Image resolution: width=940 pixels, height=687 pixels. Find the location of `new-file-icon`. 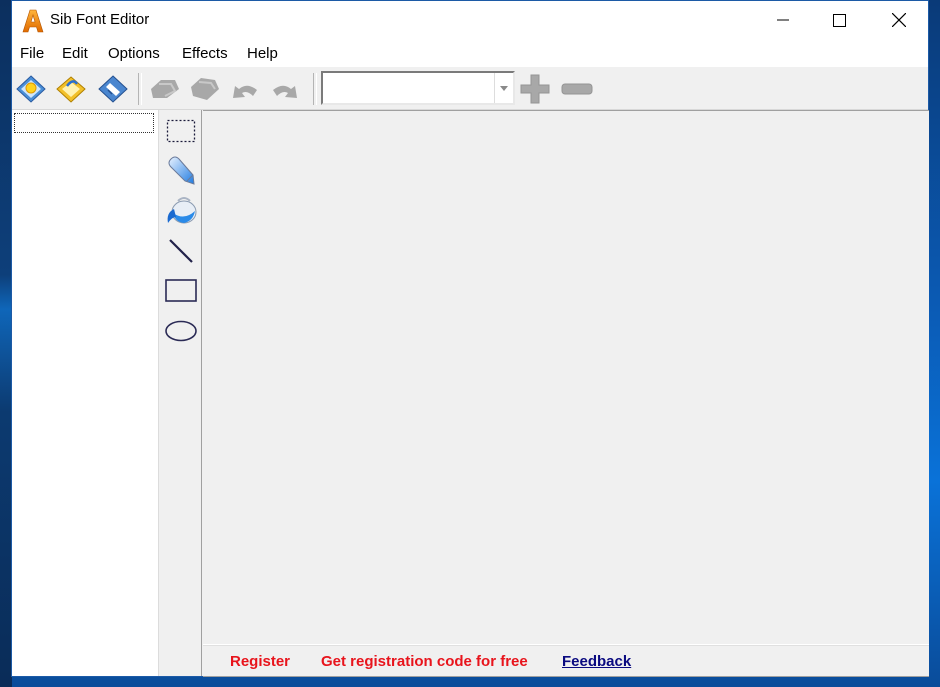

new-file-icon is located at coordinates (31, 89).